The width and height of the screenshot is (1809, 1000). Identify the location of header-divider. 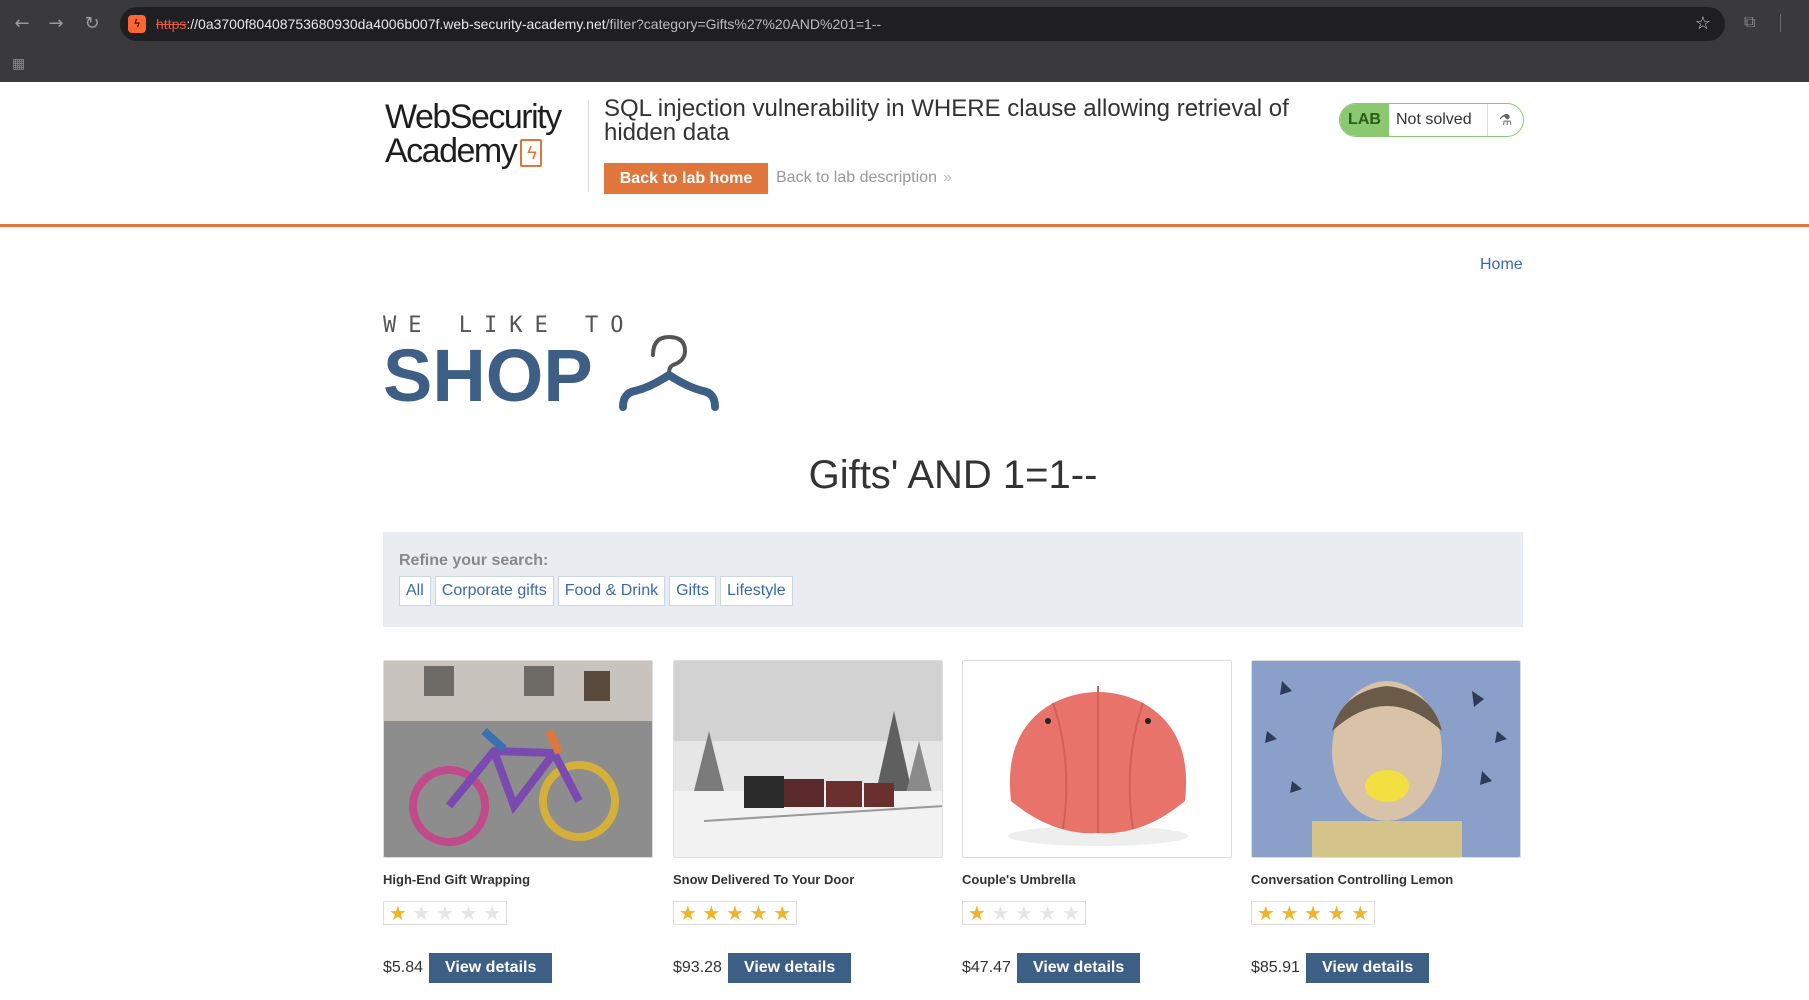
(588, 146).